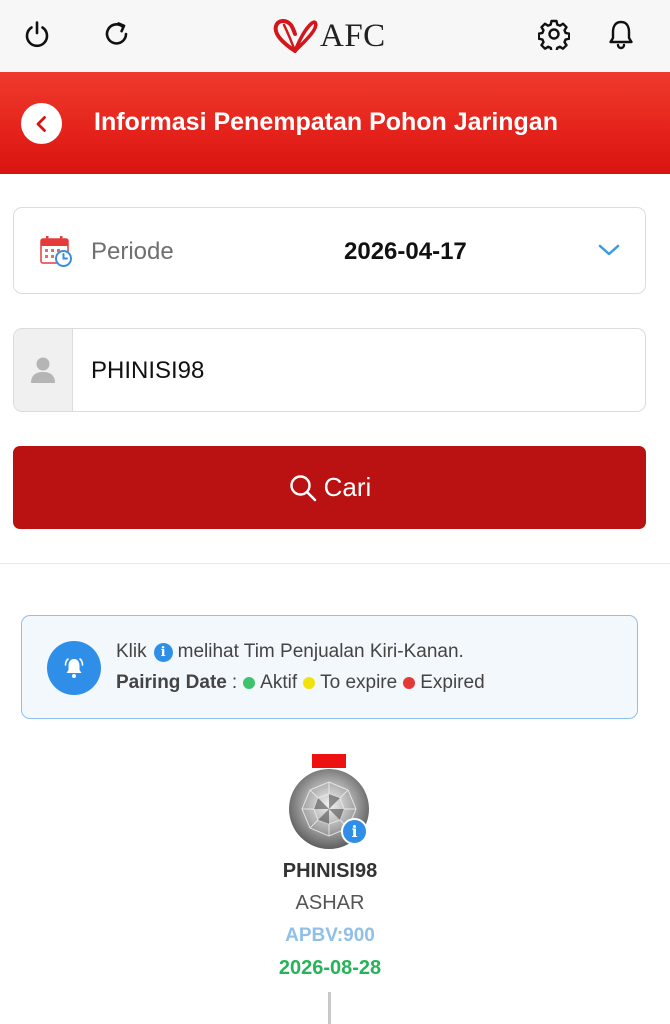  What do you see at coordinates (621, 34) in the screenshot?
I see `bell-icon` at bounding box center [621, 34].